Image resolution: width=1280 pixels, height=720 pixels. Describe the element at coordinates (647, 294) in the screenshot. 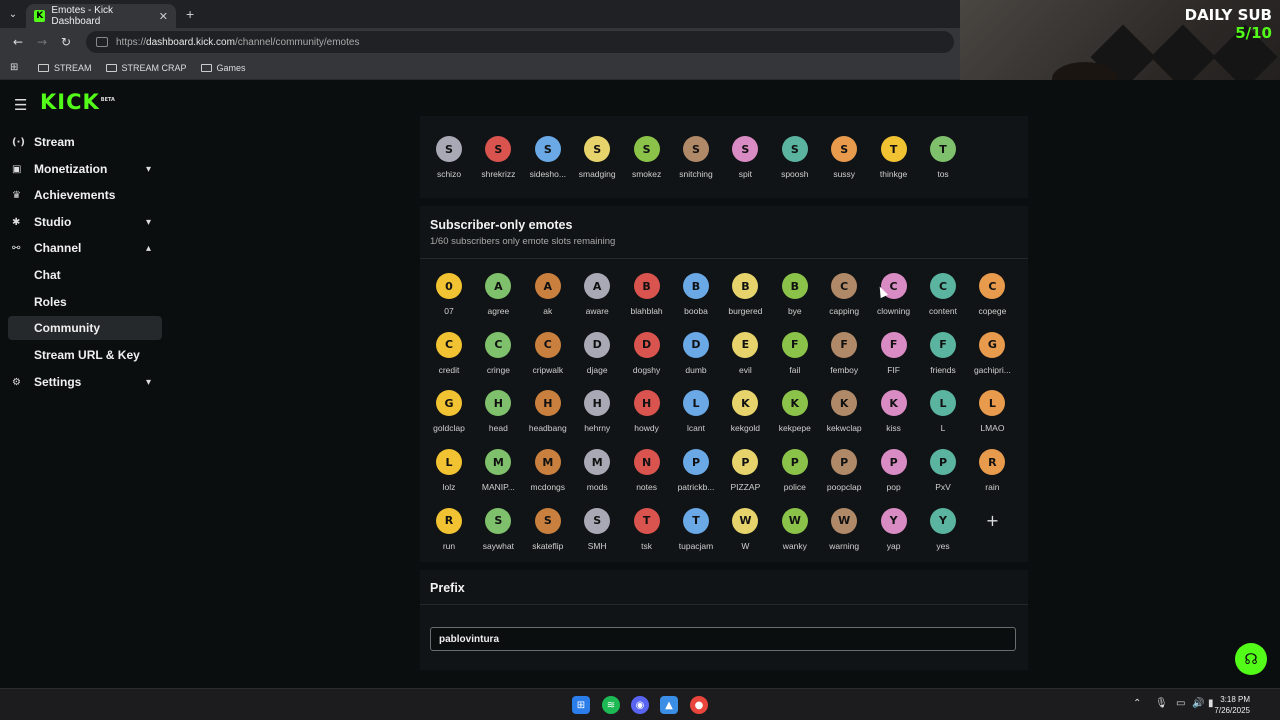

I see `emote-item: Bblahblah` at that location.